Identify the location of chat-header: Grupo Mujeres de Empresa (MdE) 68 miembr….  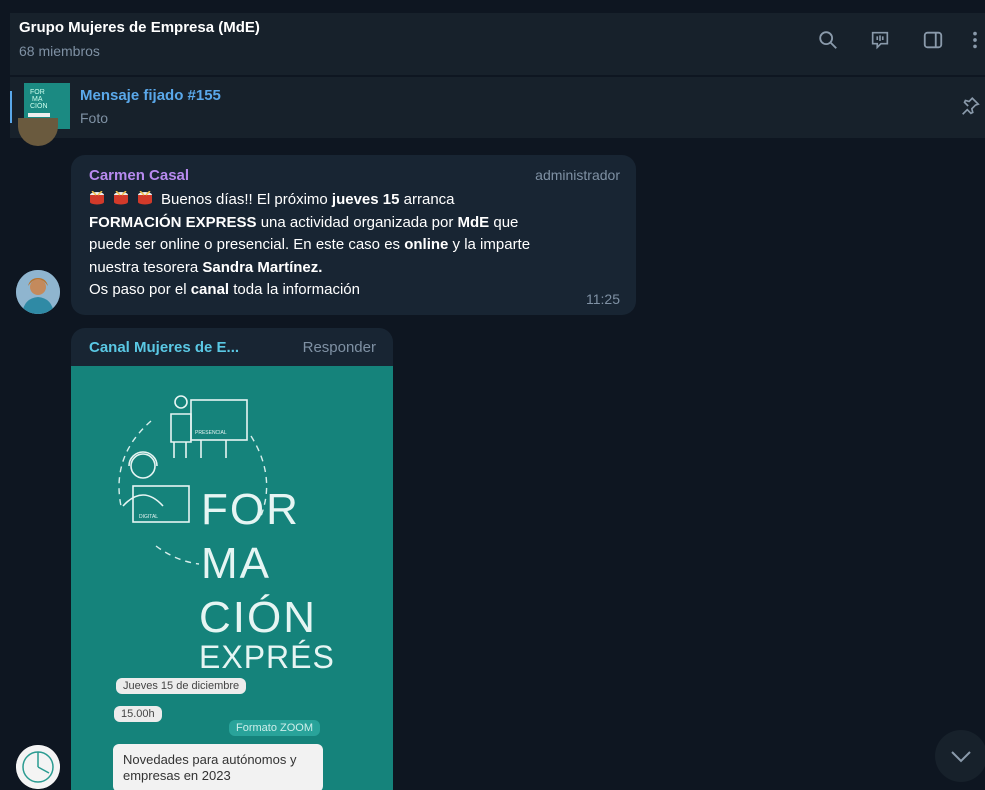
(497, 44).